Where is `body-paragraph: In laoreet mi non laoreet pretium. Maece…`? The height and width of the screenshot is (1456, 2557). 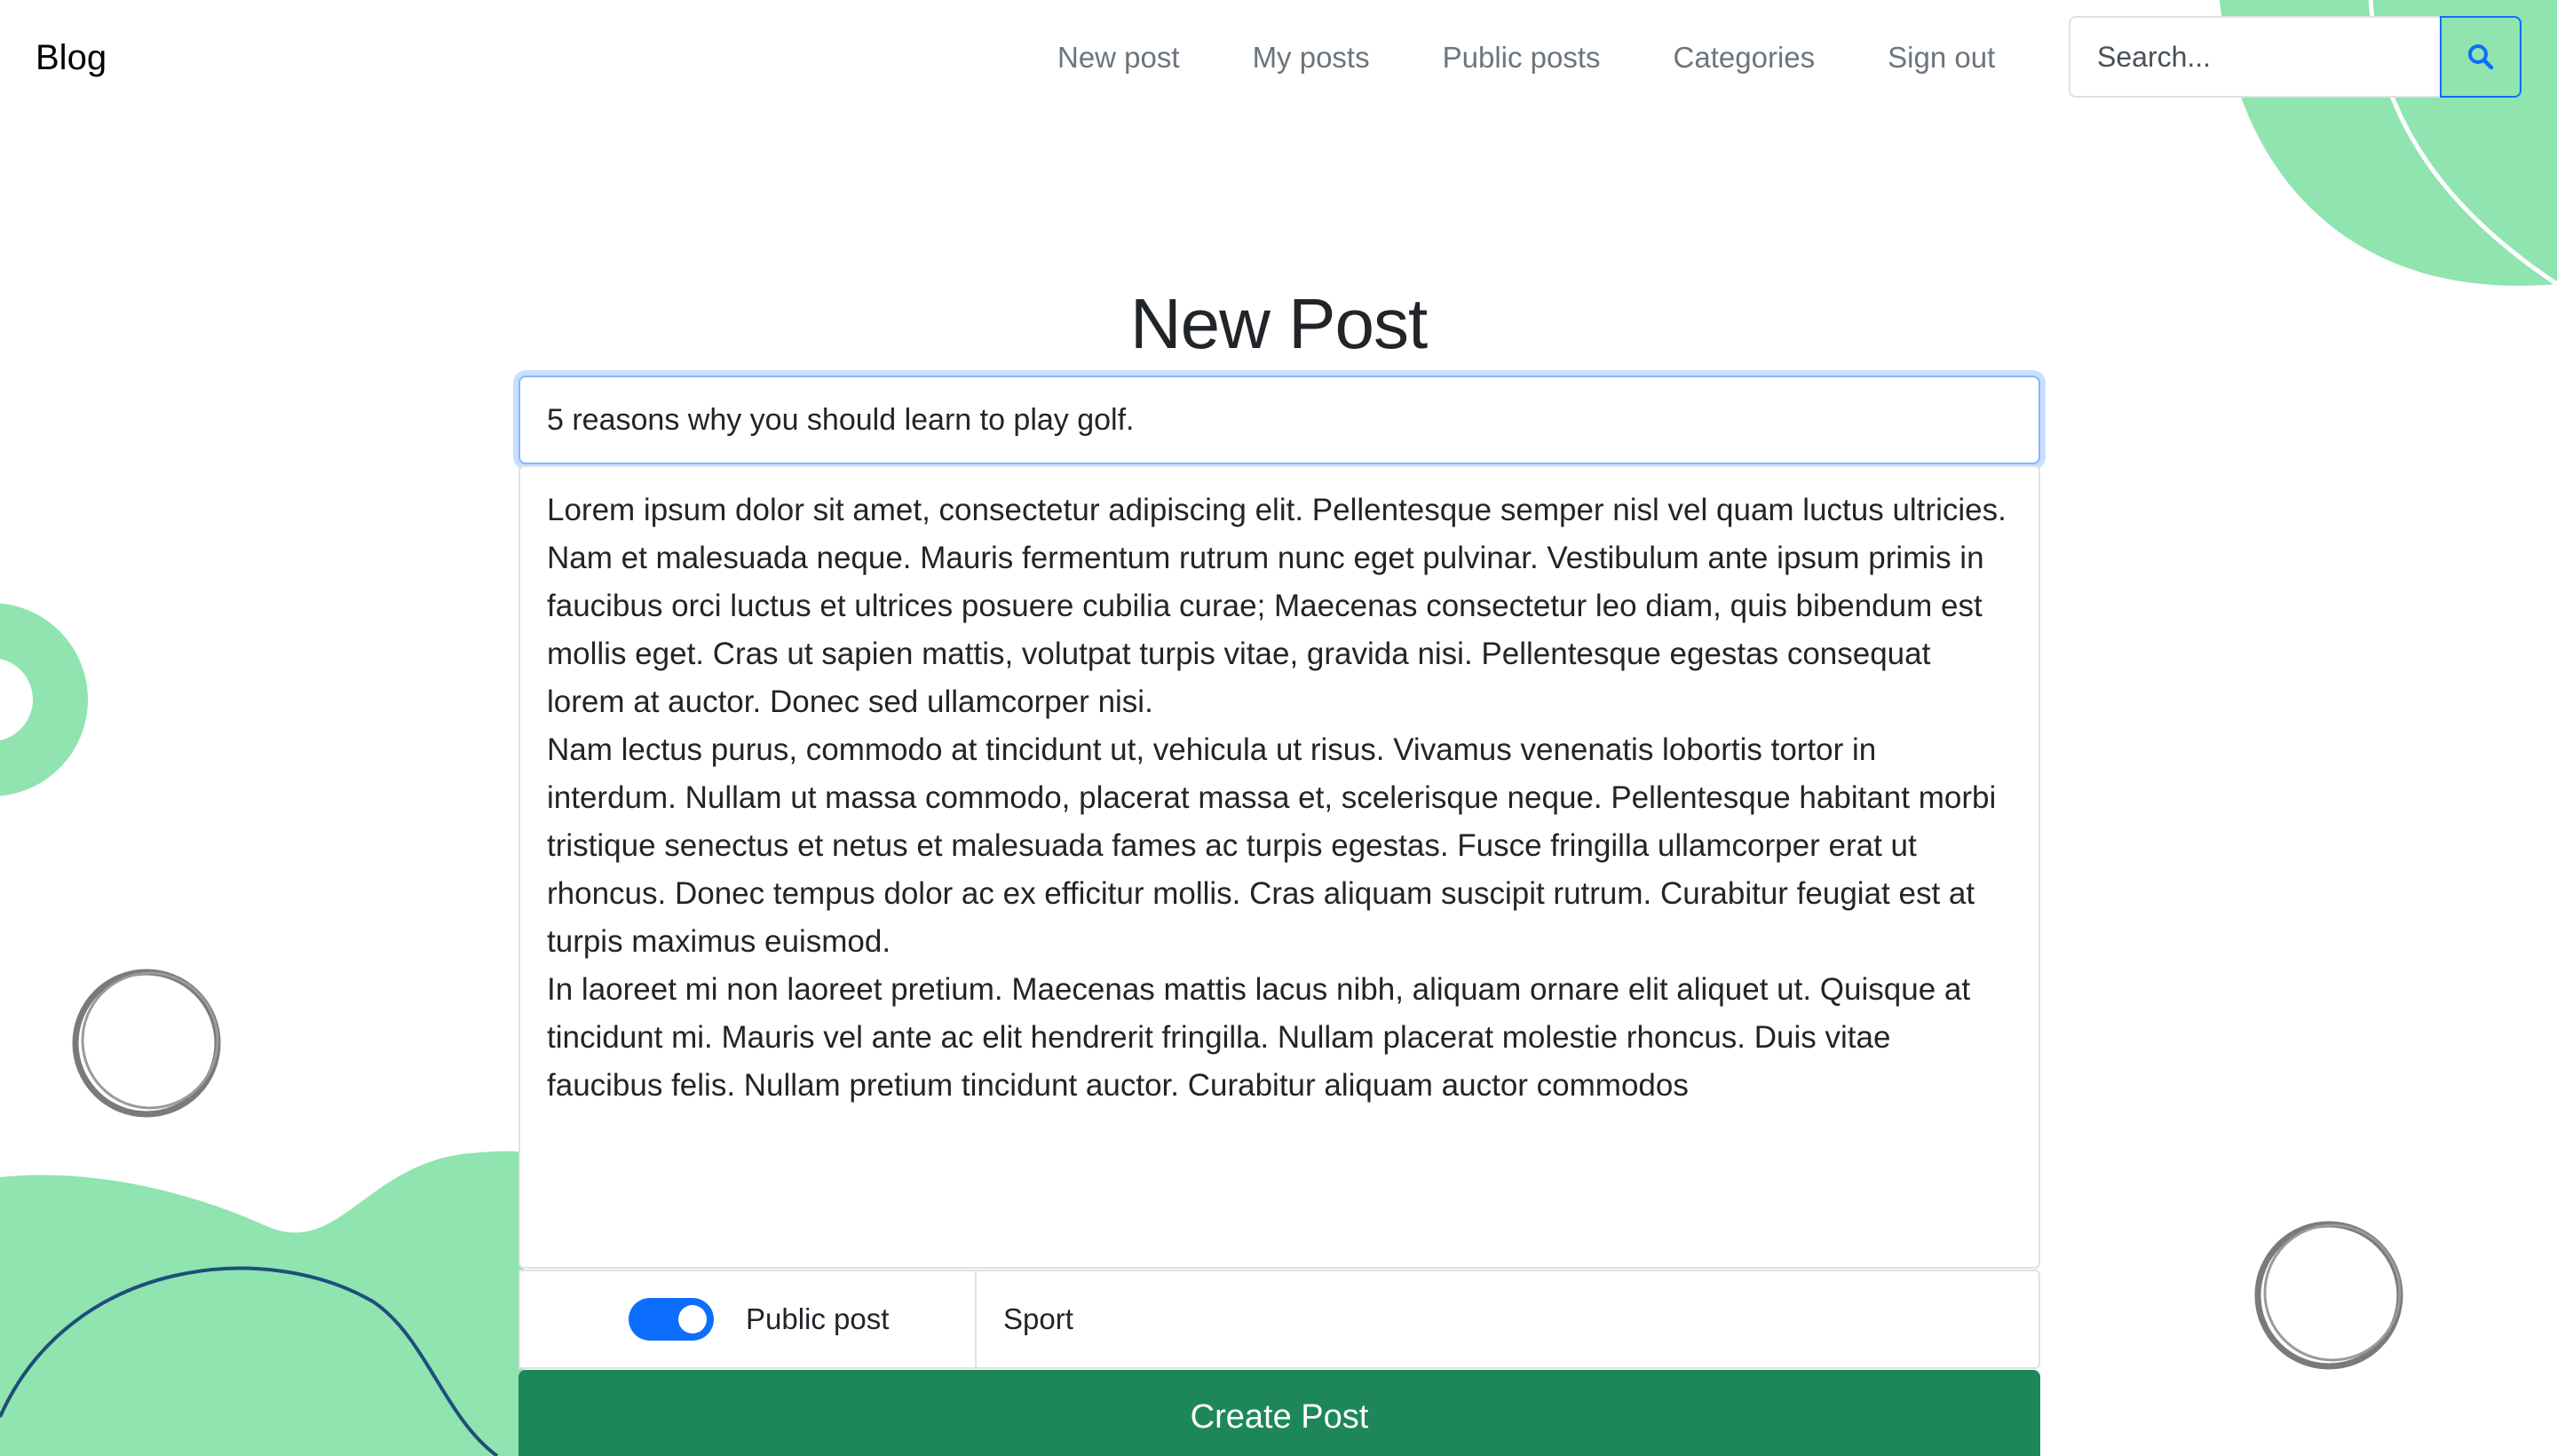
body-paragraph: In laoreet mi non laoreet pretium. Maece… is located at coordinates (1259, 1037).